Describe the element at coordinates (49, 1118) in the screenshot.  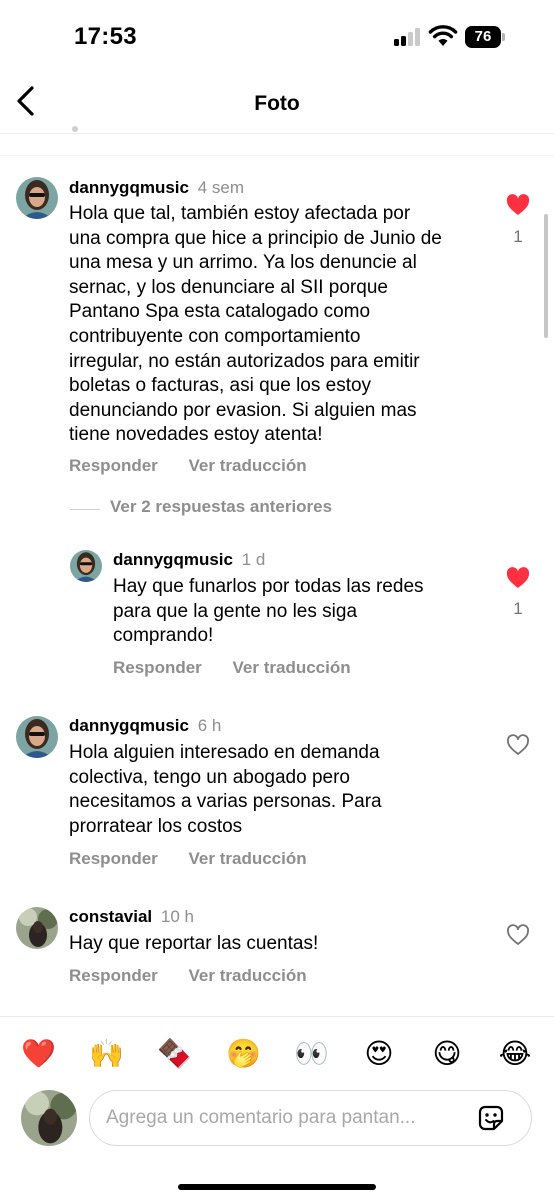
I see `current-user-avatar` at that location.